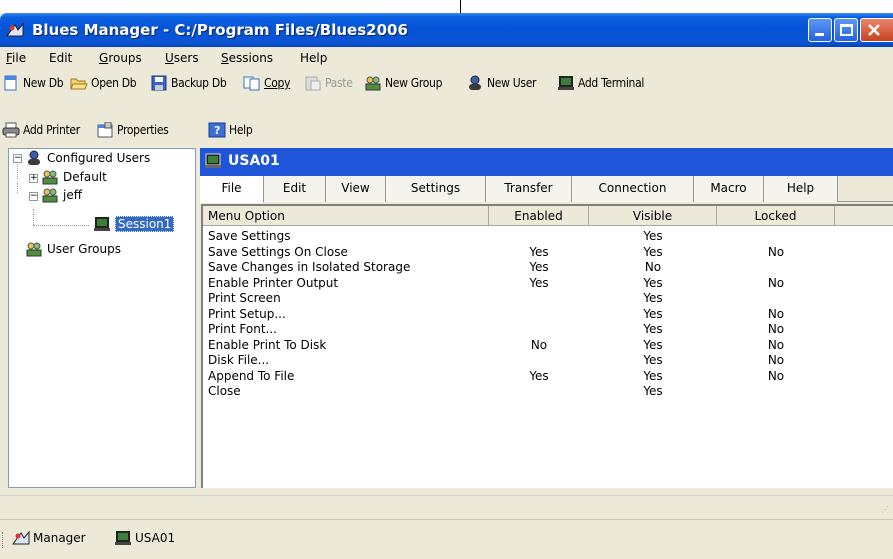 The image size is (893, 559). Describe the element at coordinates (460, 6) in the screenshot. I see `cursor-tick` at that location.